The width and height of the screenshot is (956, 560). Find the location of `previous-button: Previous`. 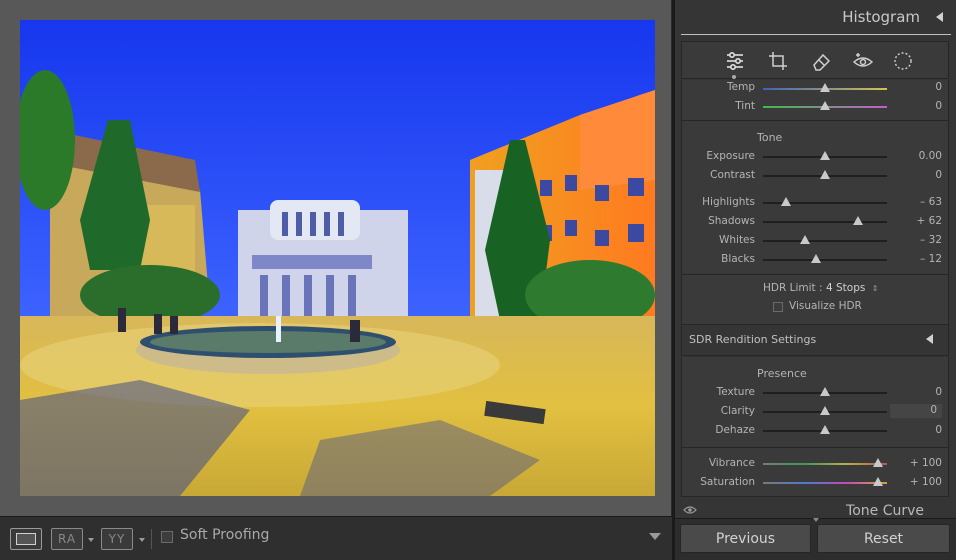

previous-button: Previous is located at coordinates (745, 538).